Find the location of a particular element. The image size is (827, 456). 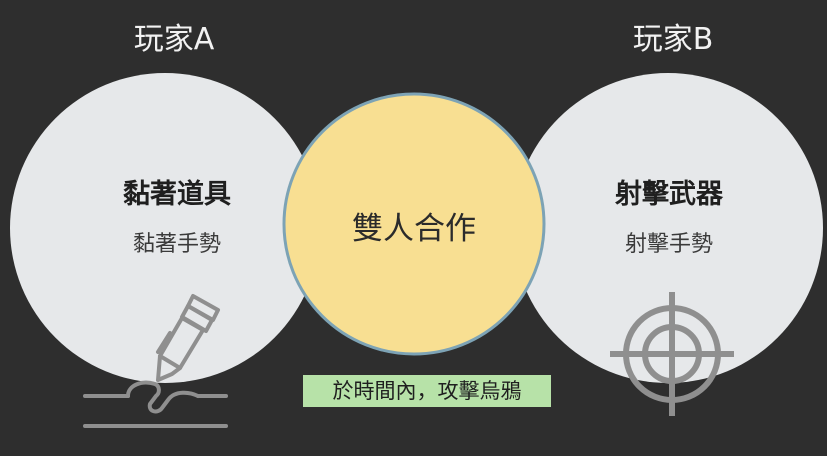

player-a-title: 黏著道具 is located at coordinates (177, 194).